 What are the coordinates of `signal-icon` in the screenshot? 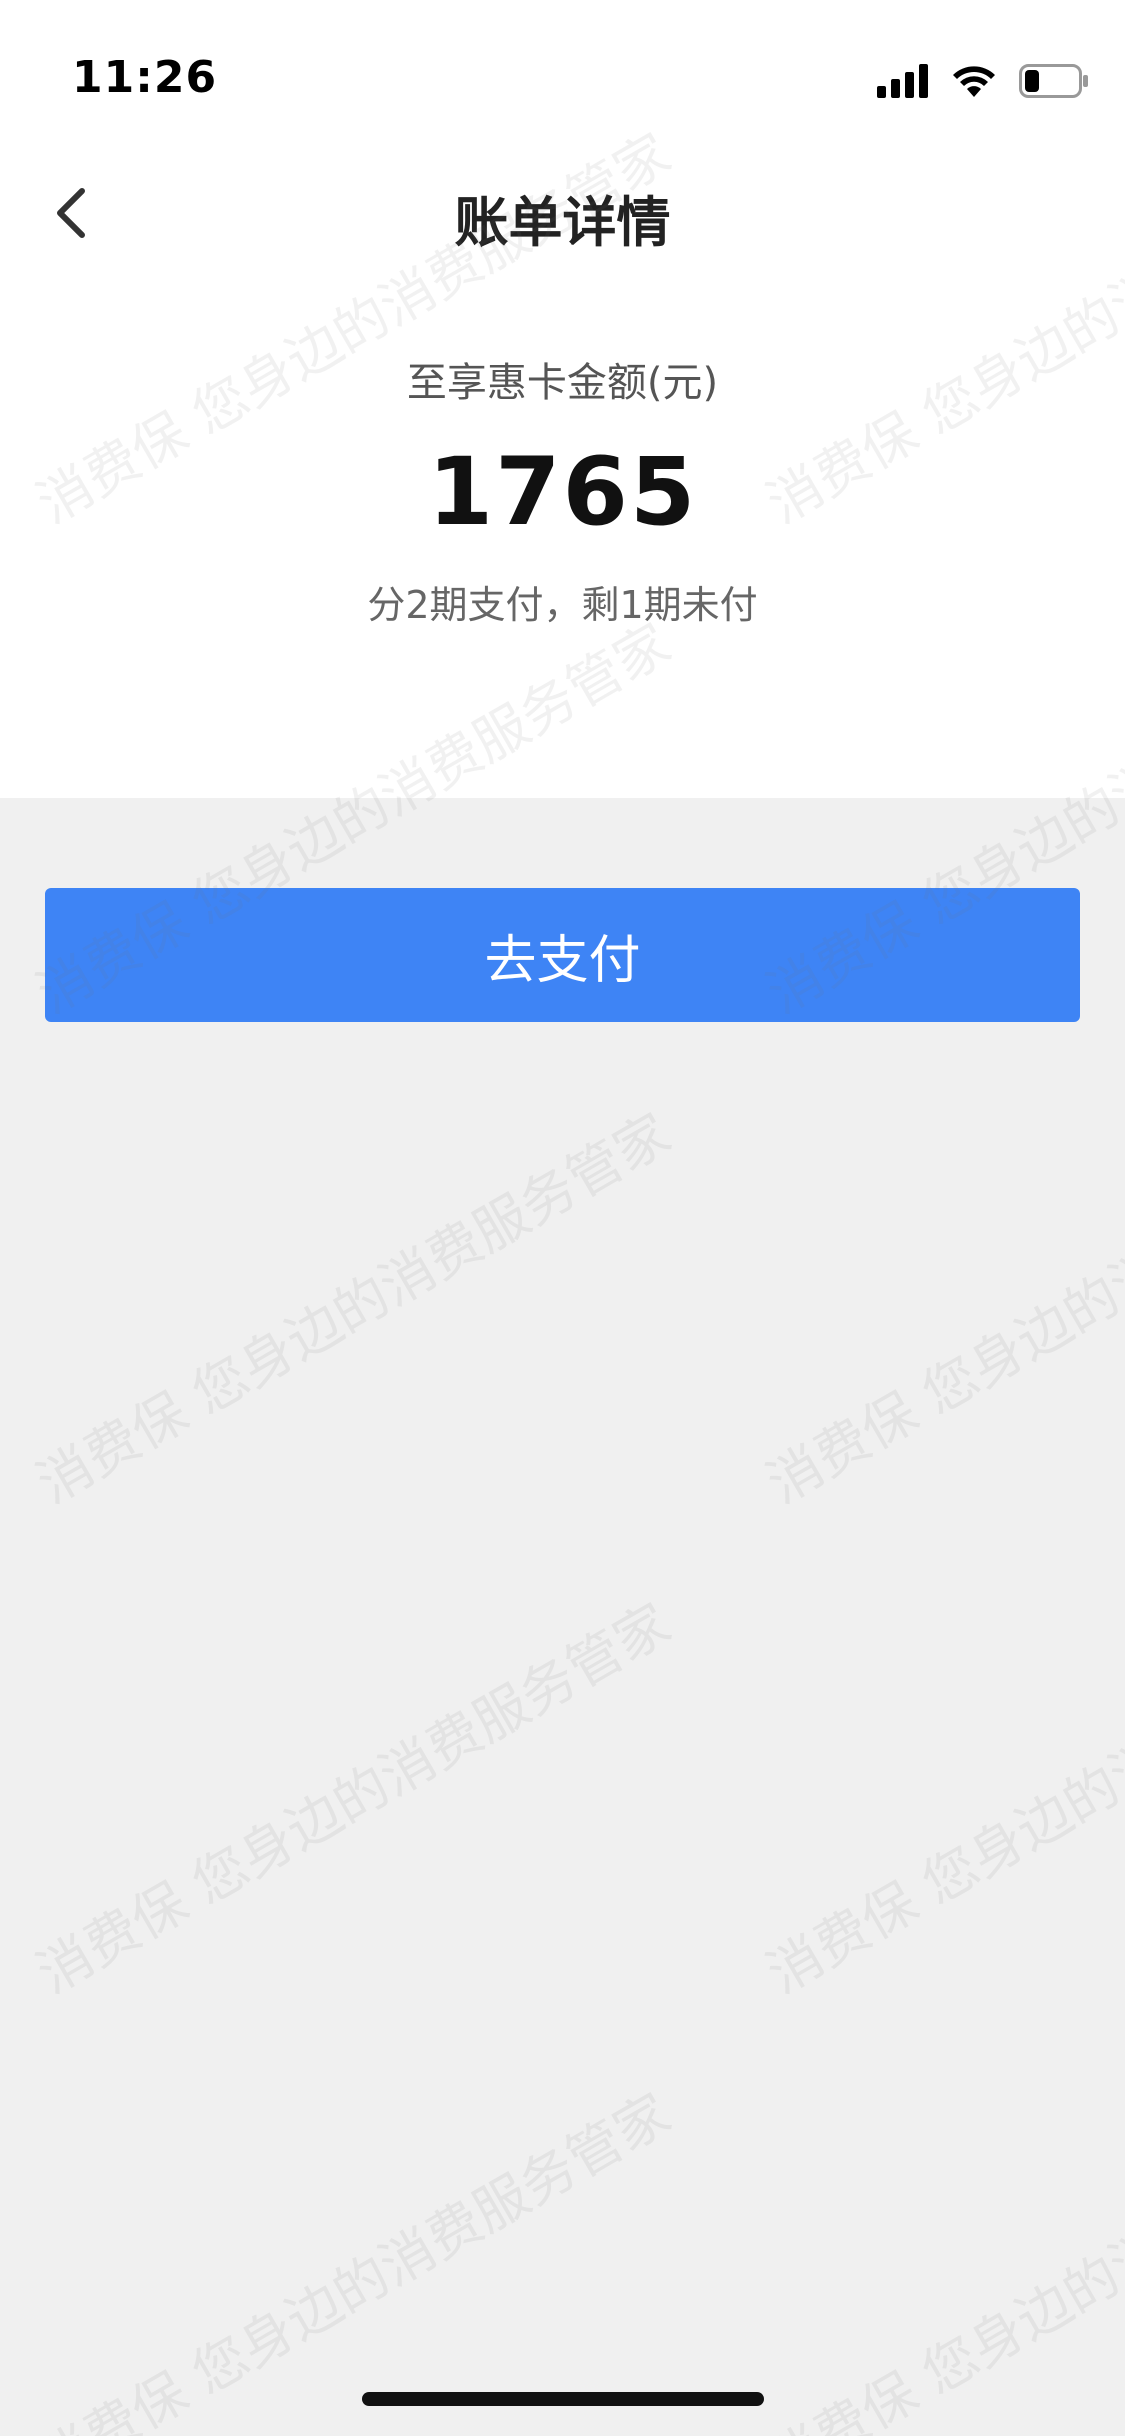 It's located at (903, 83).